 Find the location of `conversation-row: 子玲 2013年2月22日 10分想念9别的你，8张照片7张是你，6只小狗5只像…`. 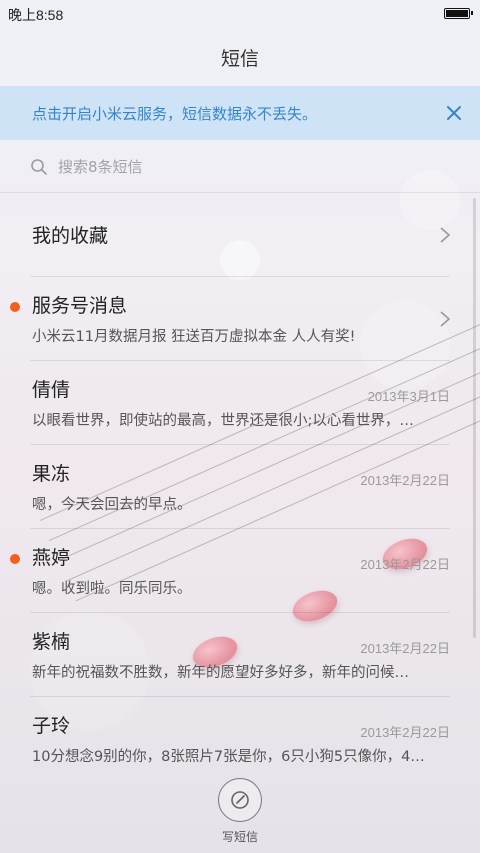

conversation-row: 子玲 2013年2月22日 10分想念9别的你，8张照片7张是你，6只小狗5只像… is located at coordinates (240, 739).